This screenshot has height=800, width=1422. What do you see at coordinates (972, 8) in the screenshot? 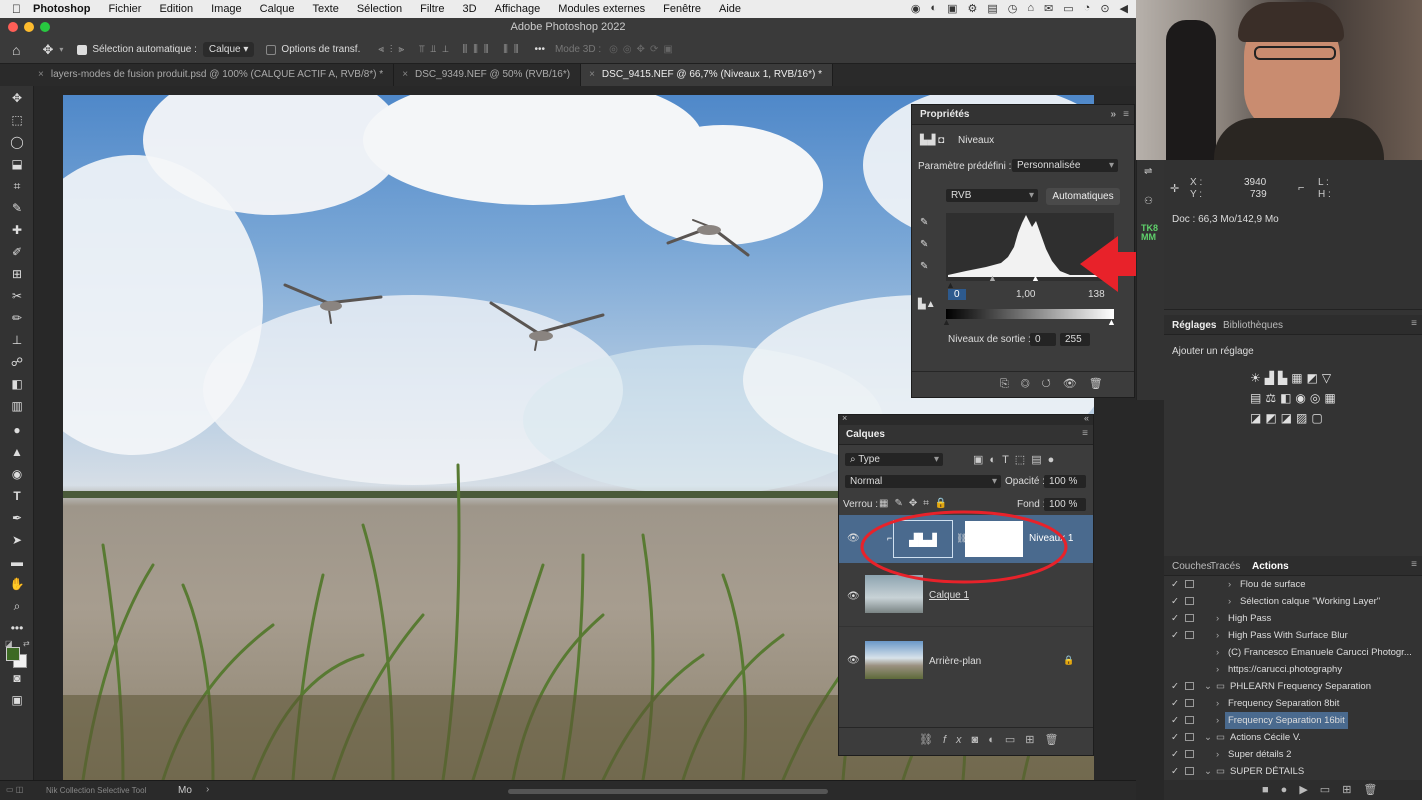
I see `status-icon-4: ⚙` at bounding box center [972, 8].